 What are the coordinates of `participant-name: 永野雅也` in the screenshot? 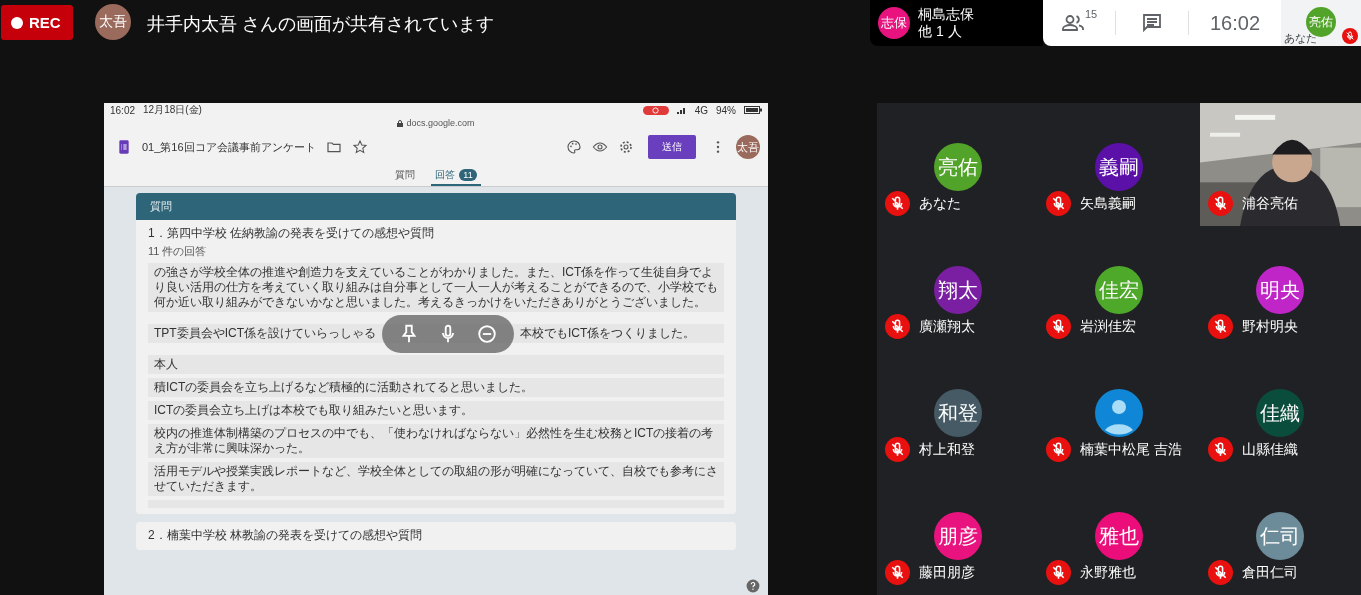 It's located at (1108, 572).